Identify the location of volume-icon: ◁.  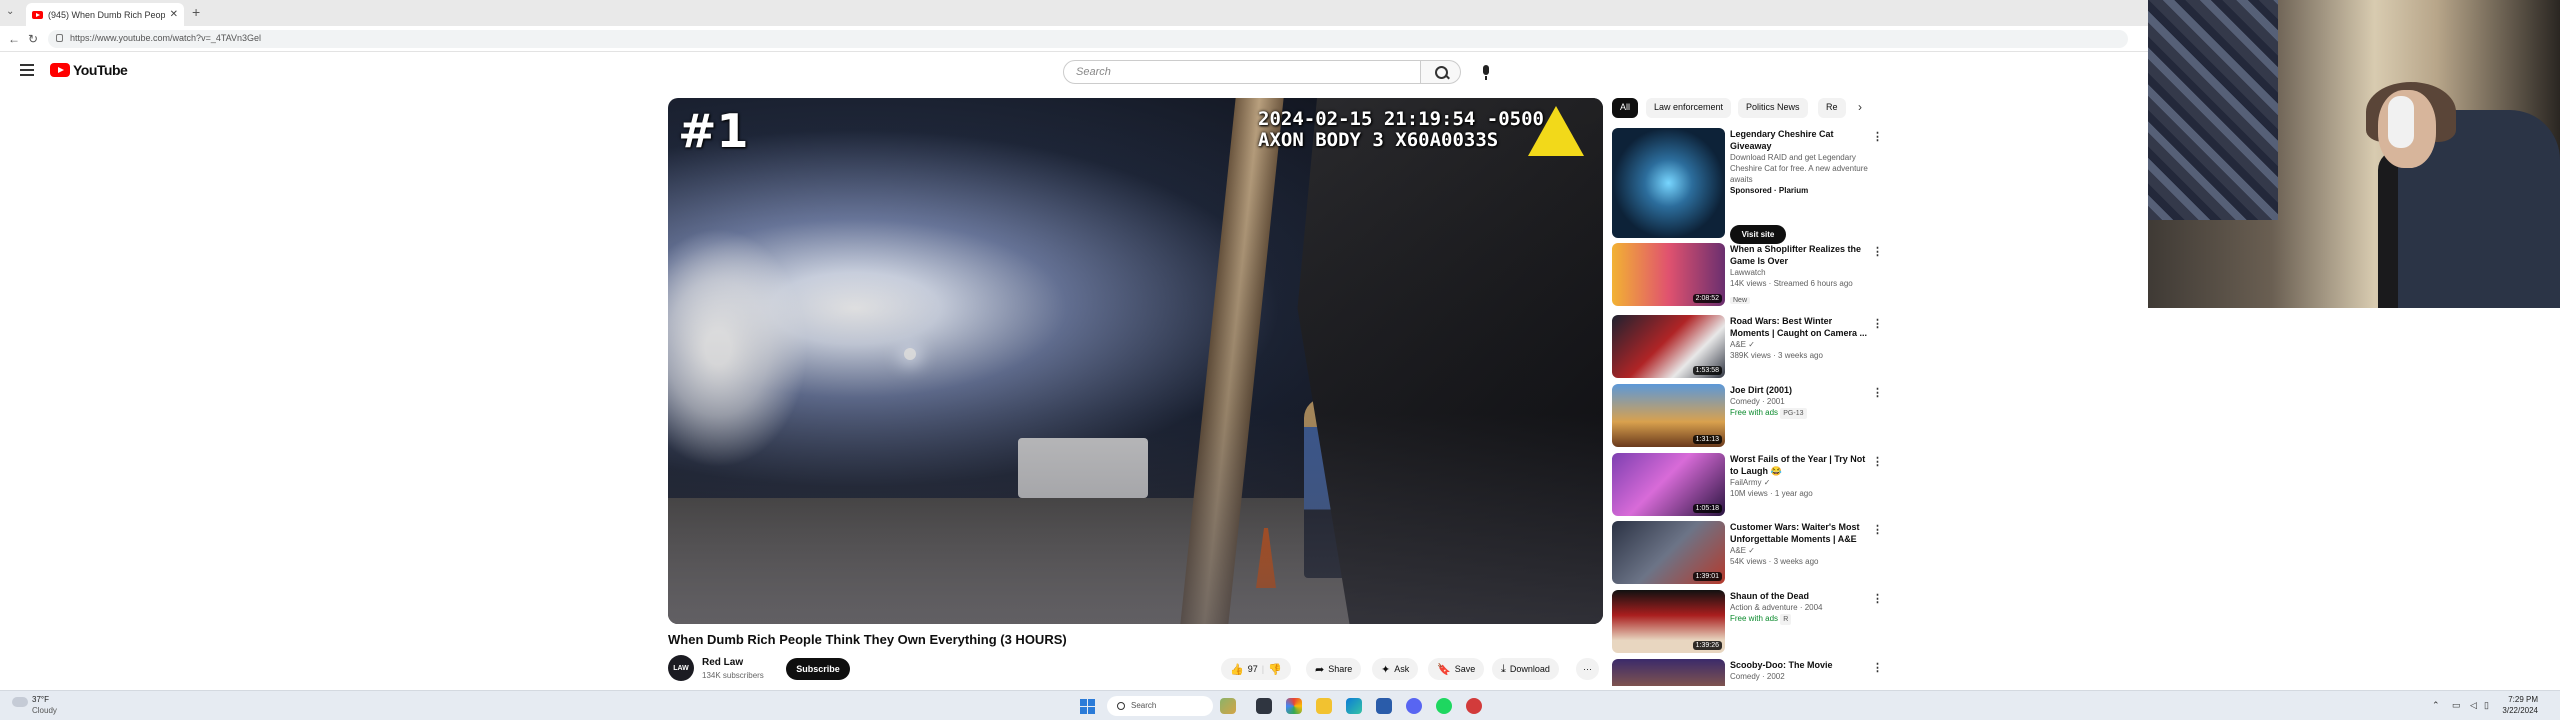
(2473, 705).